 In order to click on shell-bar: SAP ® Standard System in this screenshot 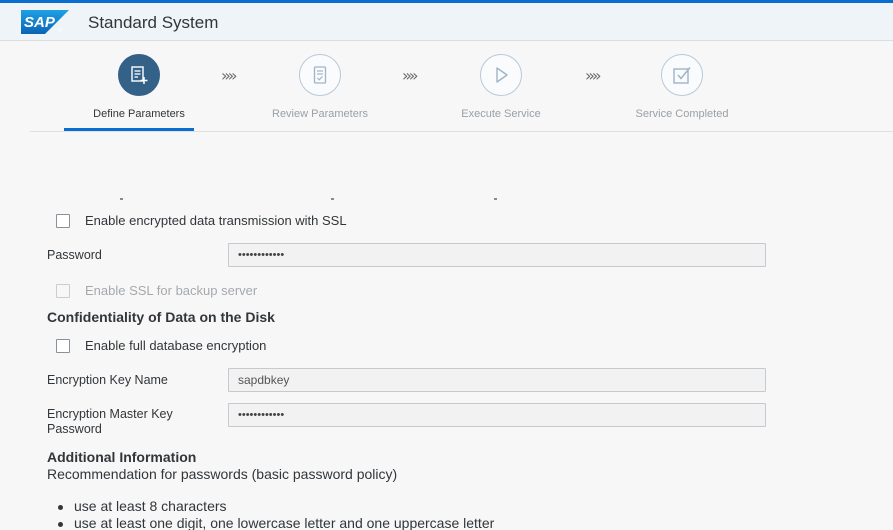, I will do `click(446, 22)`.